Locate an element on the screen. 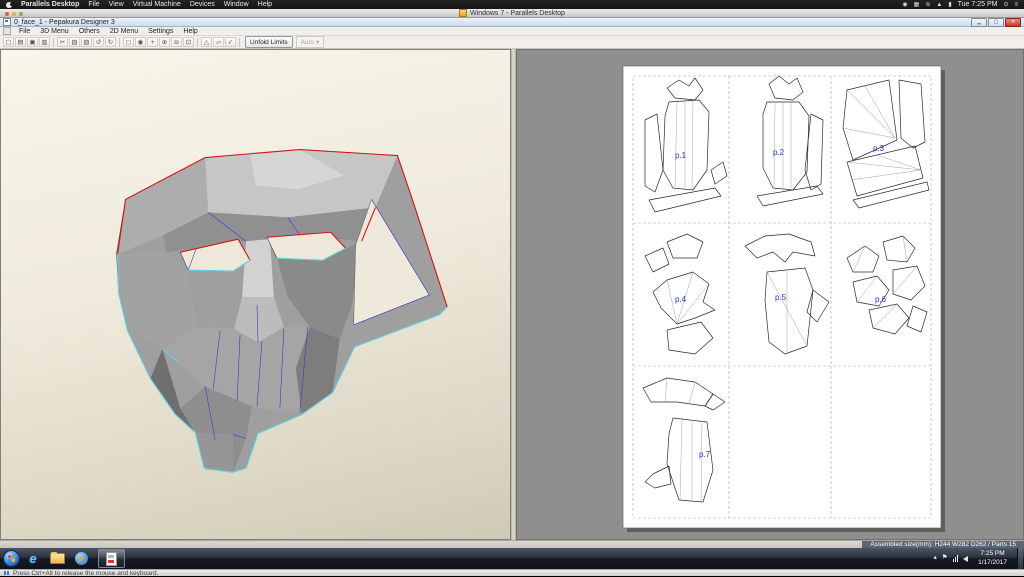  folder-icon is located at coordinates (57, 558).